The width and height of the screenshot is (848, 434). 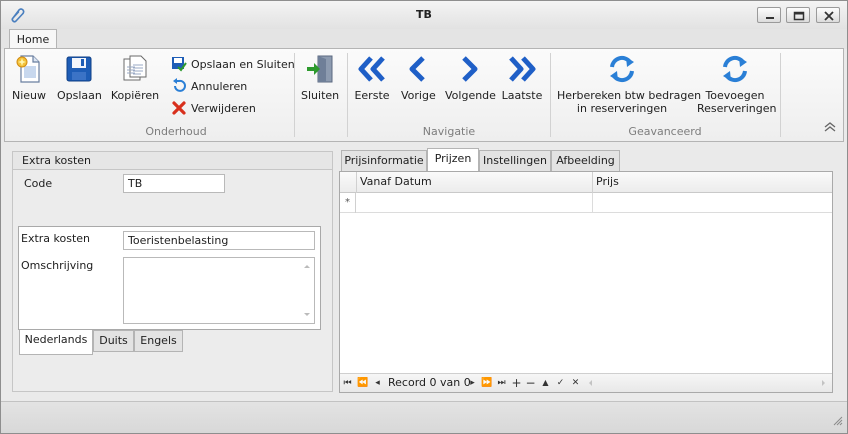 I want to click on maximize-icon, so click(x=799, y=16).